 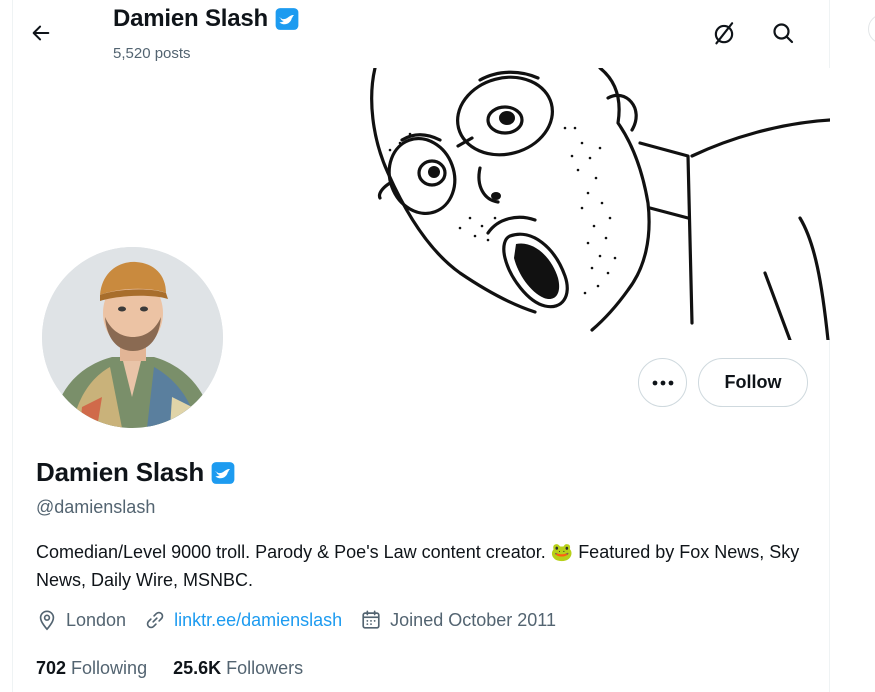 What do you see at coordinates (190, 18) in the screenshot?
I see `header-name: Damien Slash` at bounding box center [190, 18].